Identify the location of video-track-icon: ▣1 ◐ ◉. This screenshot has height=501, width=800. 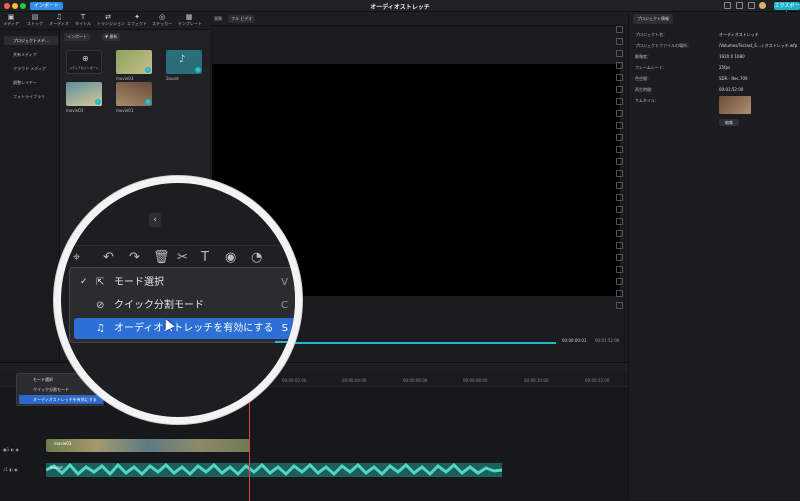
(11, 449).